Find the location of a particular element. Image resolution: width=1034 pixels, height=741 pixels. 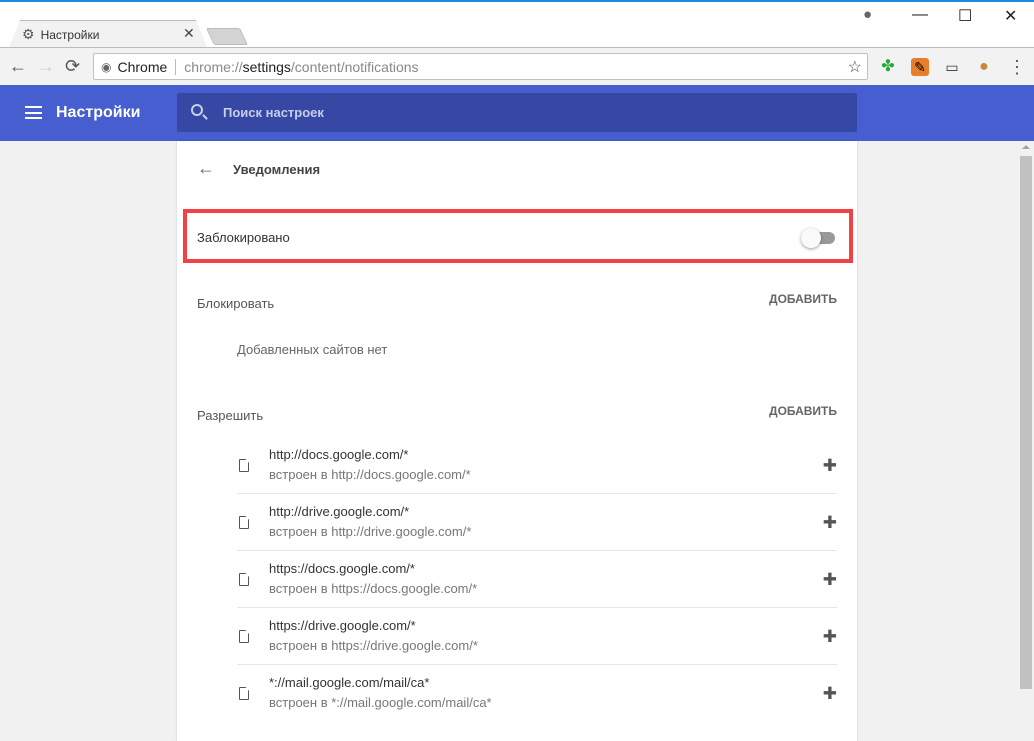

site-embedded: встроен в *://mail.google.com/mail/ca* is located at coordinates (380, 702).